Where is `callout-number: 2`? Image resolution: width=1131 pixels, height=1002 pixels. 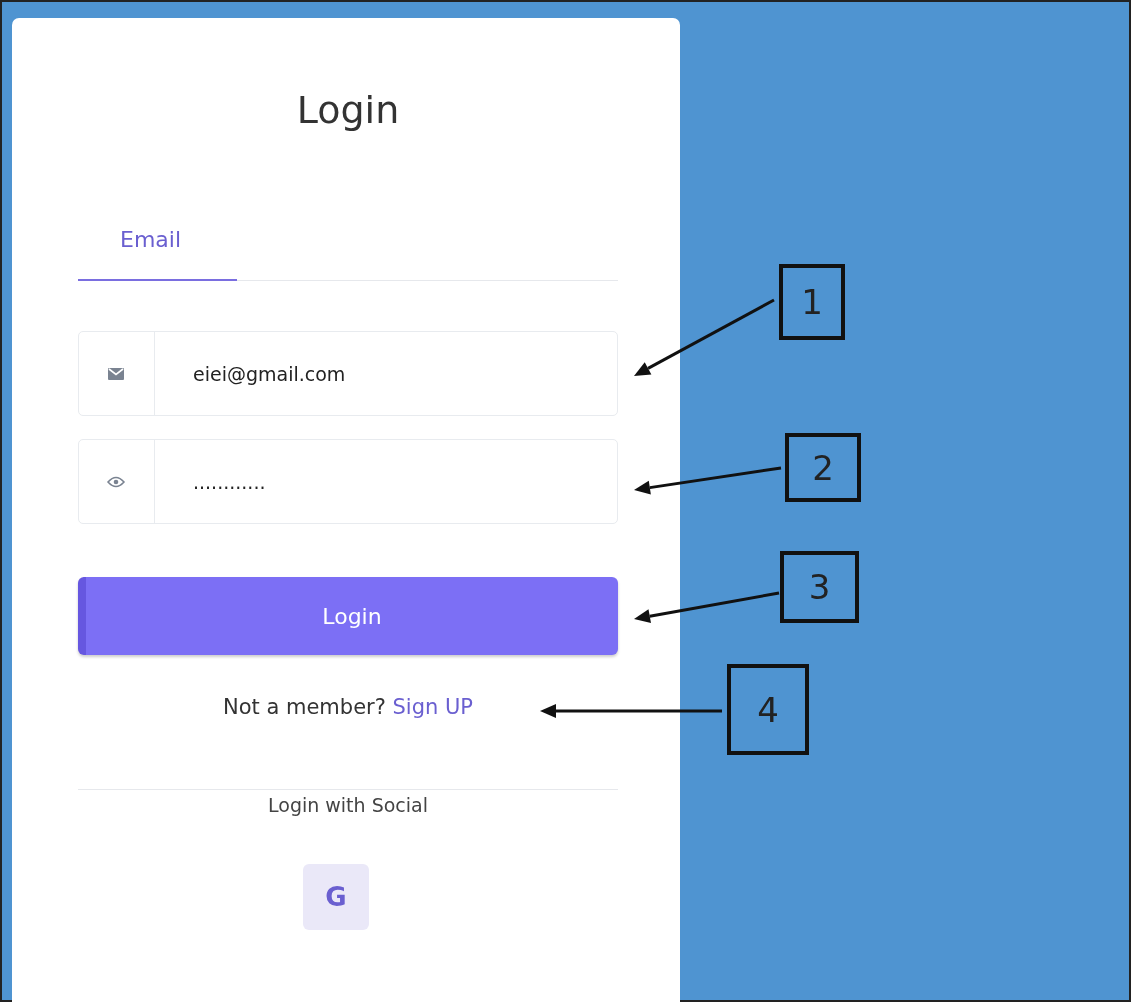 callout-number: 2 is located at coordinates (823, 467).